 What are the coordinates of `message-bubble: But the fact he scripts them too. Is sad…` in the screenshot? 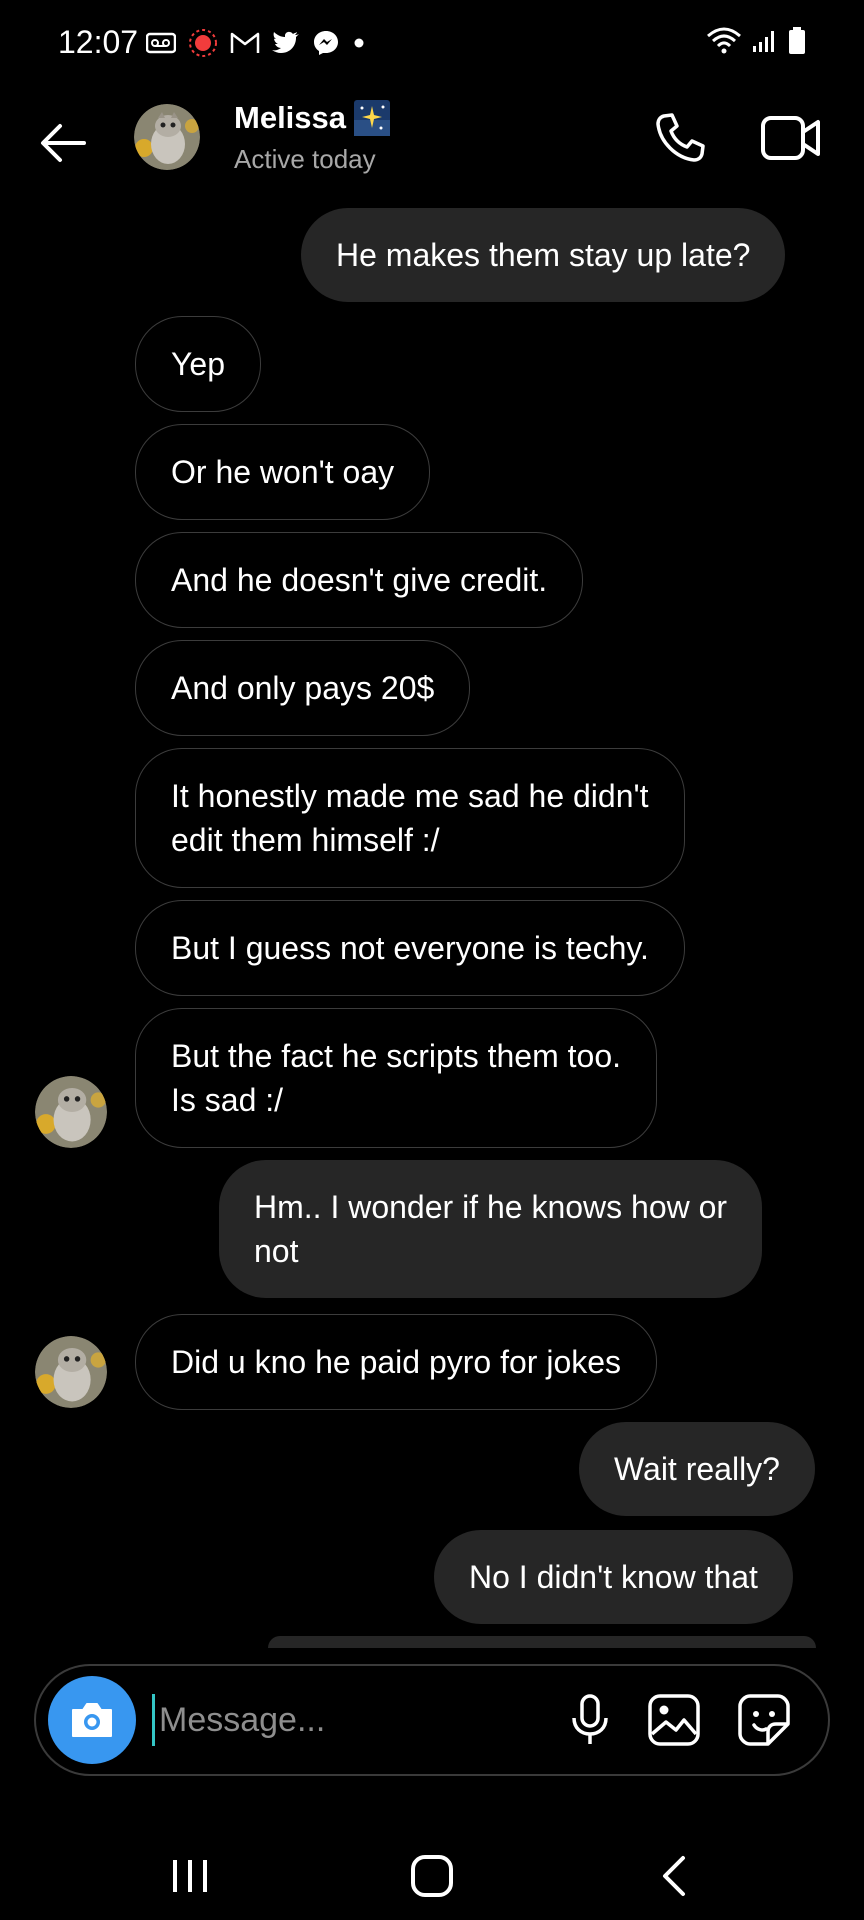 It's located at (396, 1078).